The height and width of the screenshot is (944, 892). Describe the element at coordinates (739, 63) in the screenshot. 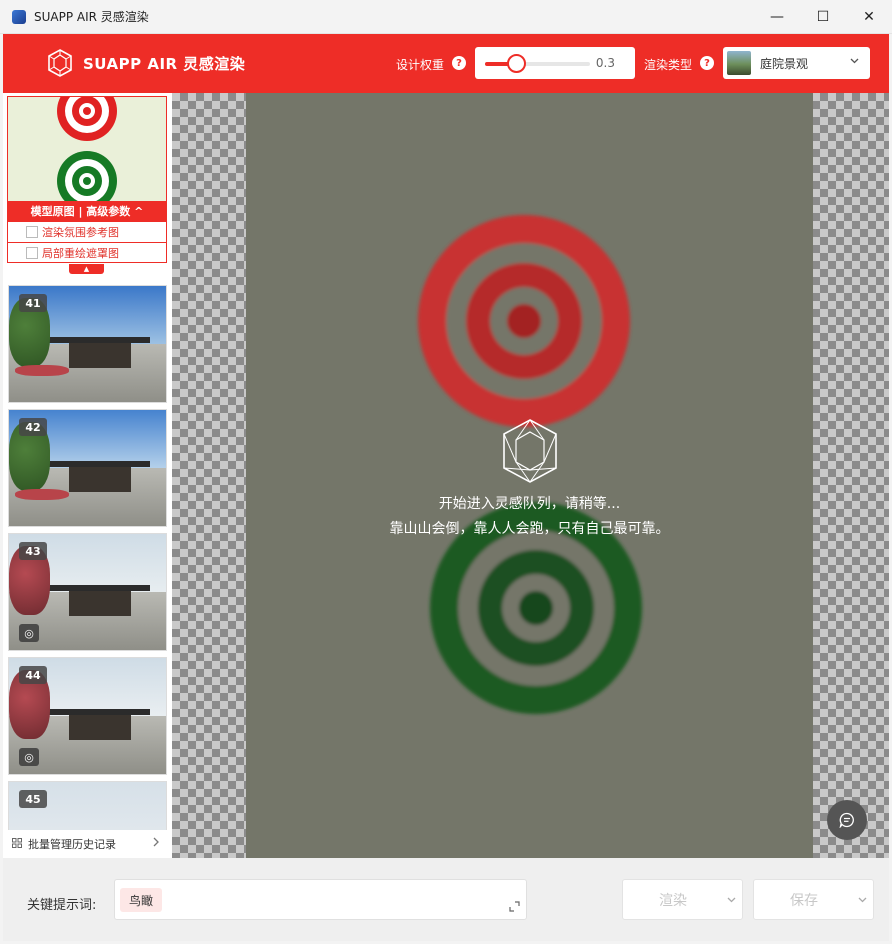

I see `render-type-thumbnail` at that location.